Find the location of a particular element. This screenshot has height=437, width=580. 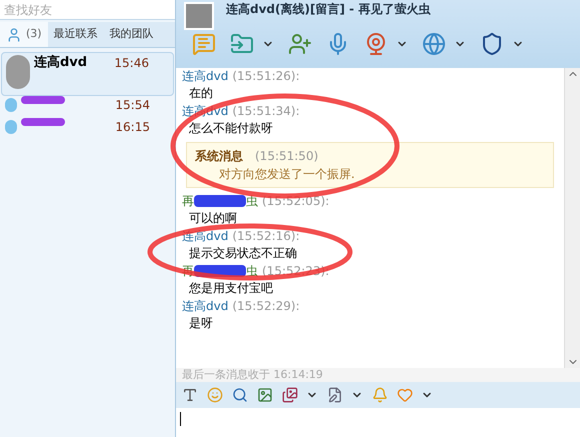

tab: 我的团队 is located at coordinates (132, 34).